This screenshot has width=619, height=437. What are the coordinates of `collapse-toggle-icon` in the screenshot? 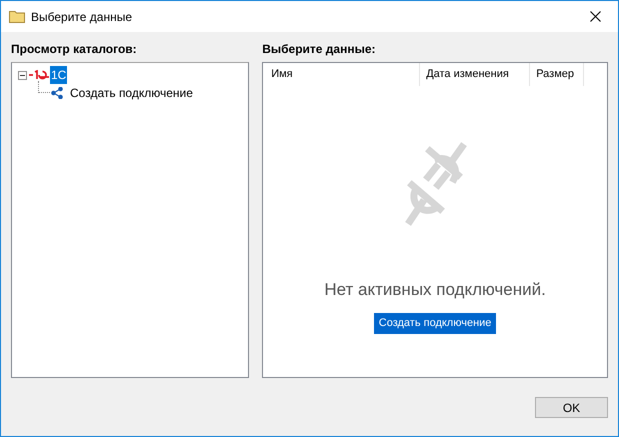 It's located at (22, 75).